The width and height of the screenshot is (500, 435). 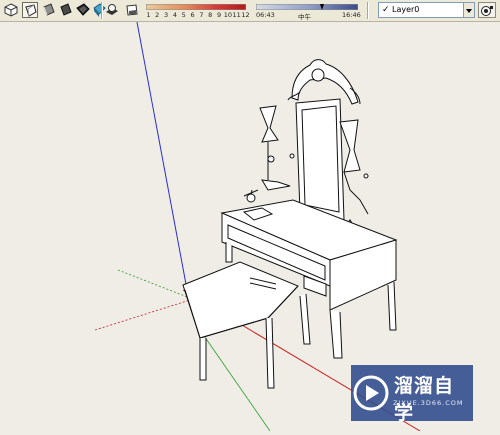 I want to click on desk-leg-front, so click(x=336, y=334).